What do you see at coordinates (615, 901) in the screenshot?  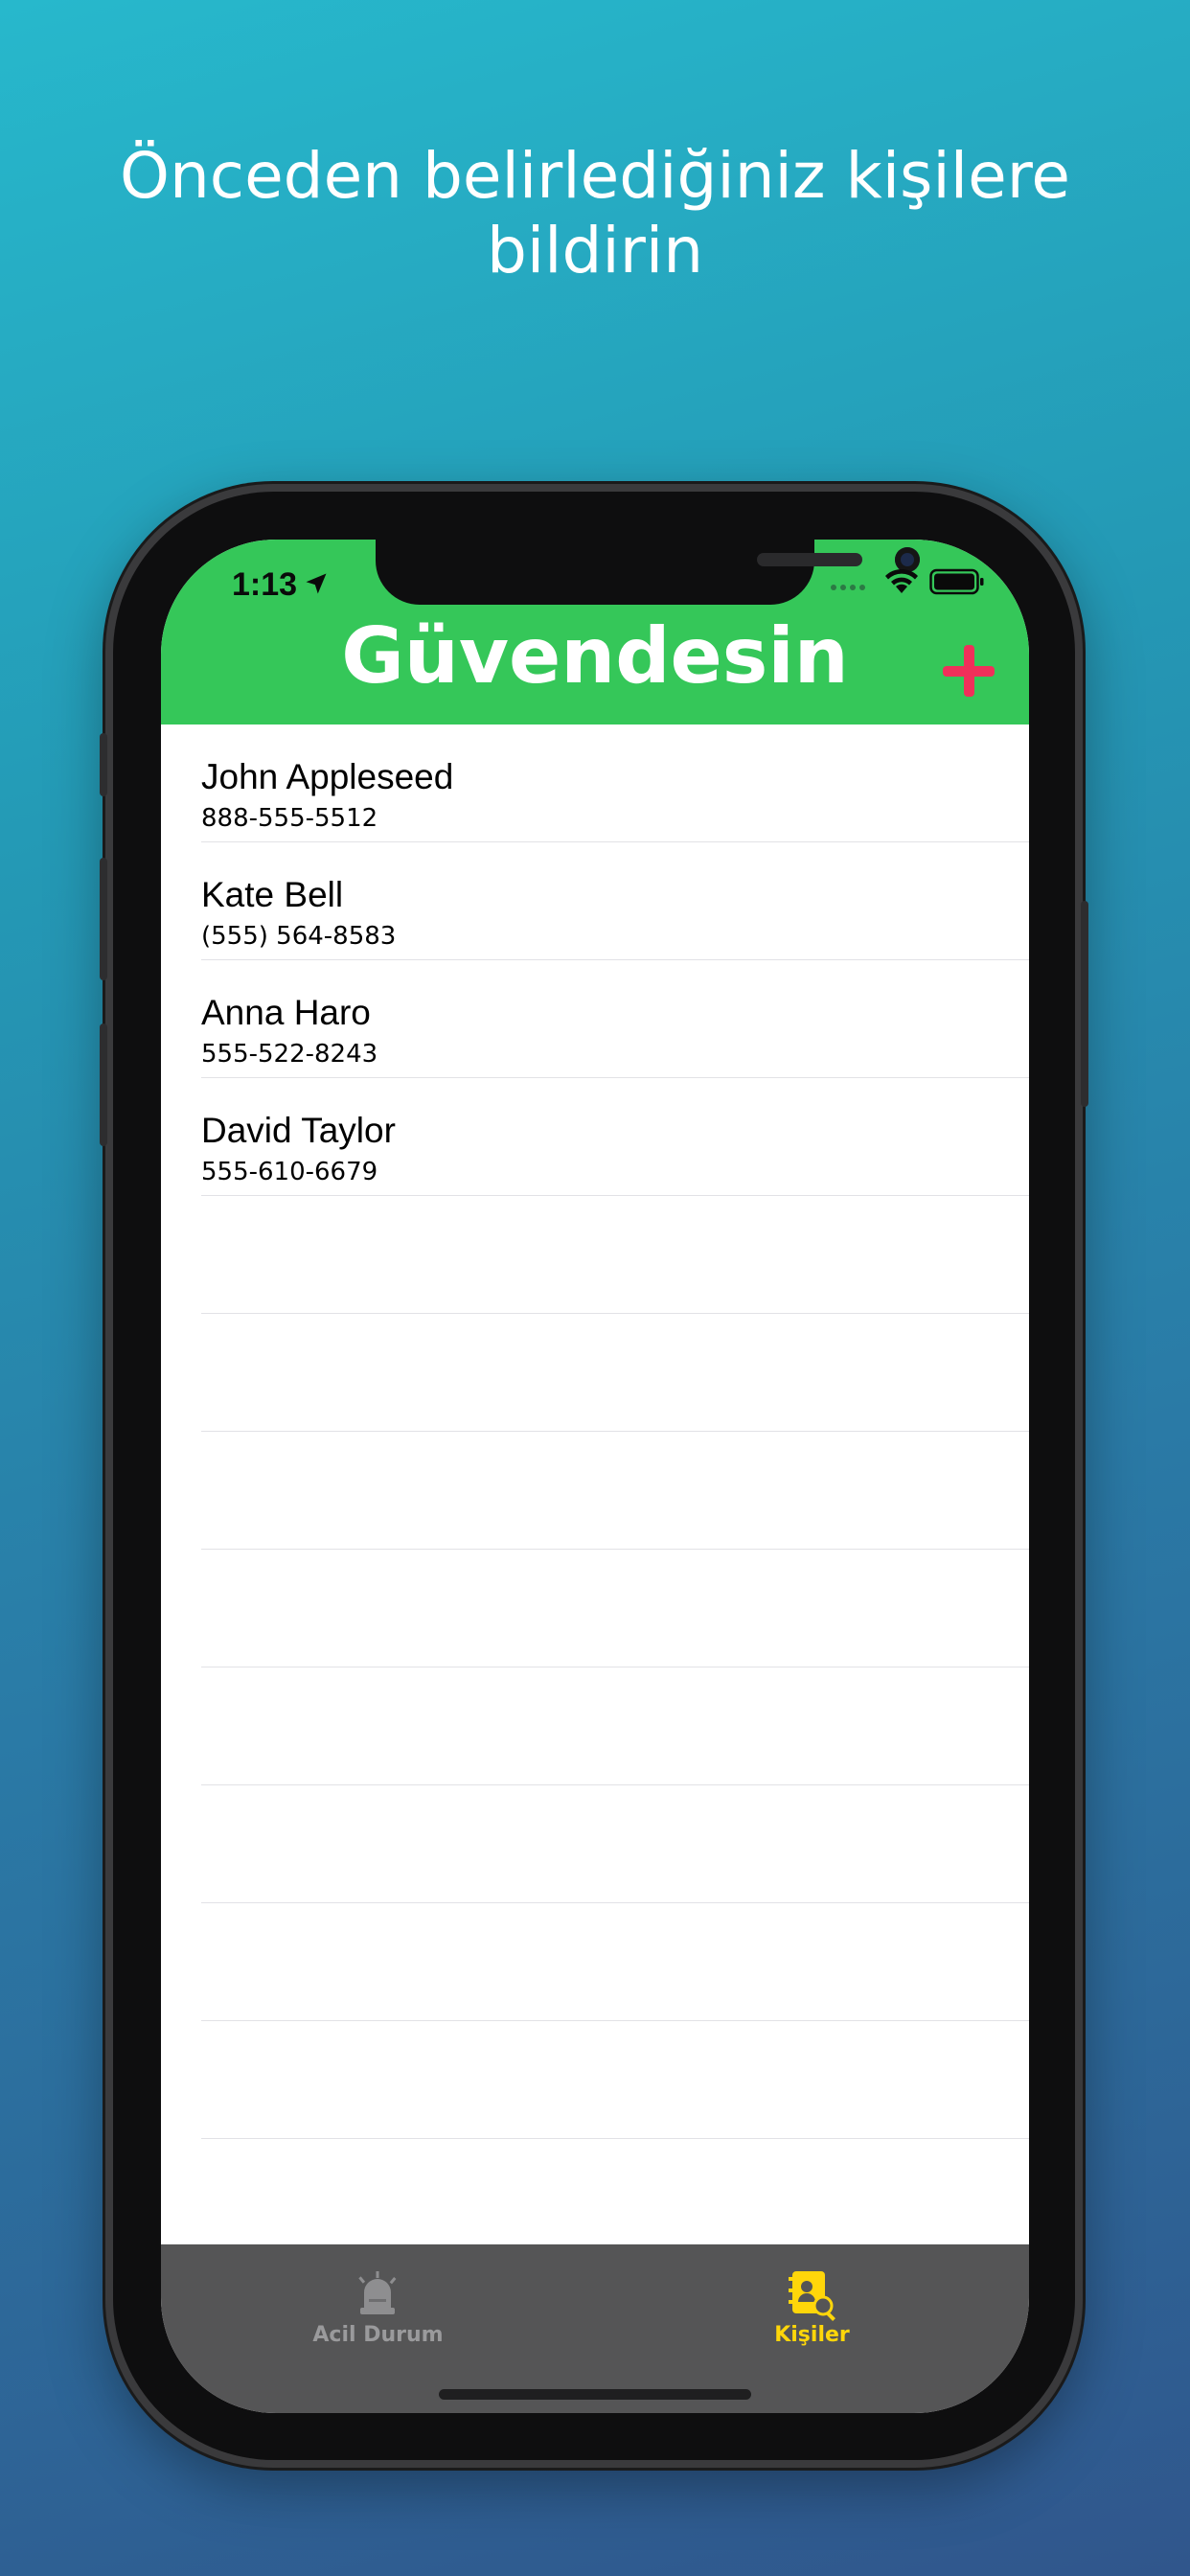 I see `contact-row: Kate Bell (555) 564-8583` at bounding box center [615, 901].